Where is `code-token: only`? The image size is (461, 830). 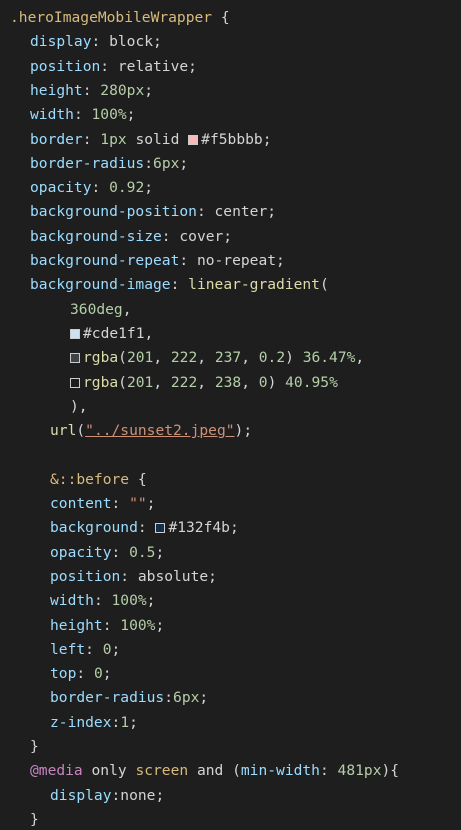
code-token: only is located at coordinates (109, 771).